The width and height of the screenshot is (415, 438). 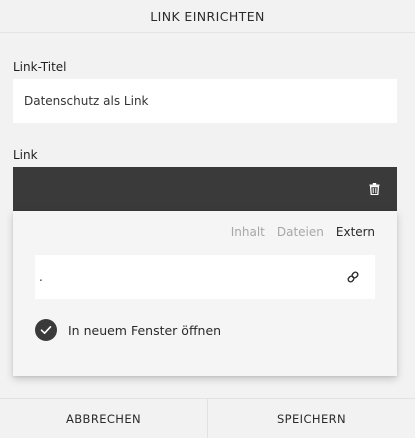 I want to click on tab-extern: Extern, so click(x=355, y=232).